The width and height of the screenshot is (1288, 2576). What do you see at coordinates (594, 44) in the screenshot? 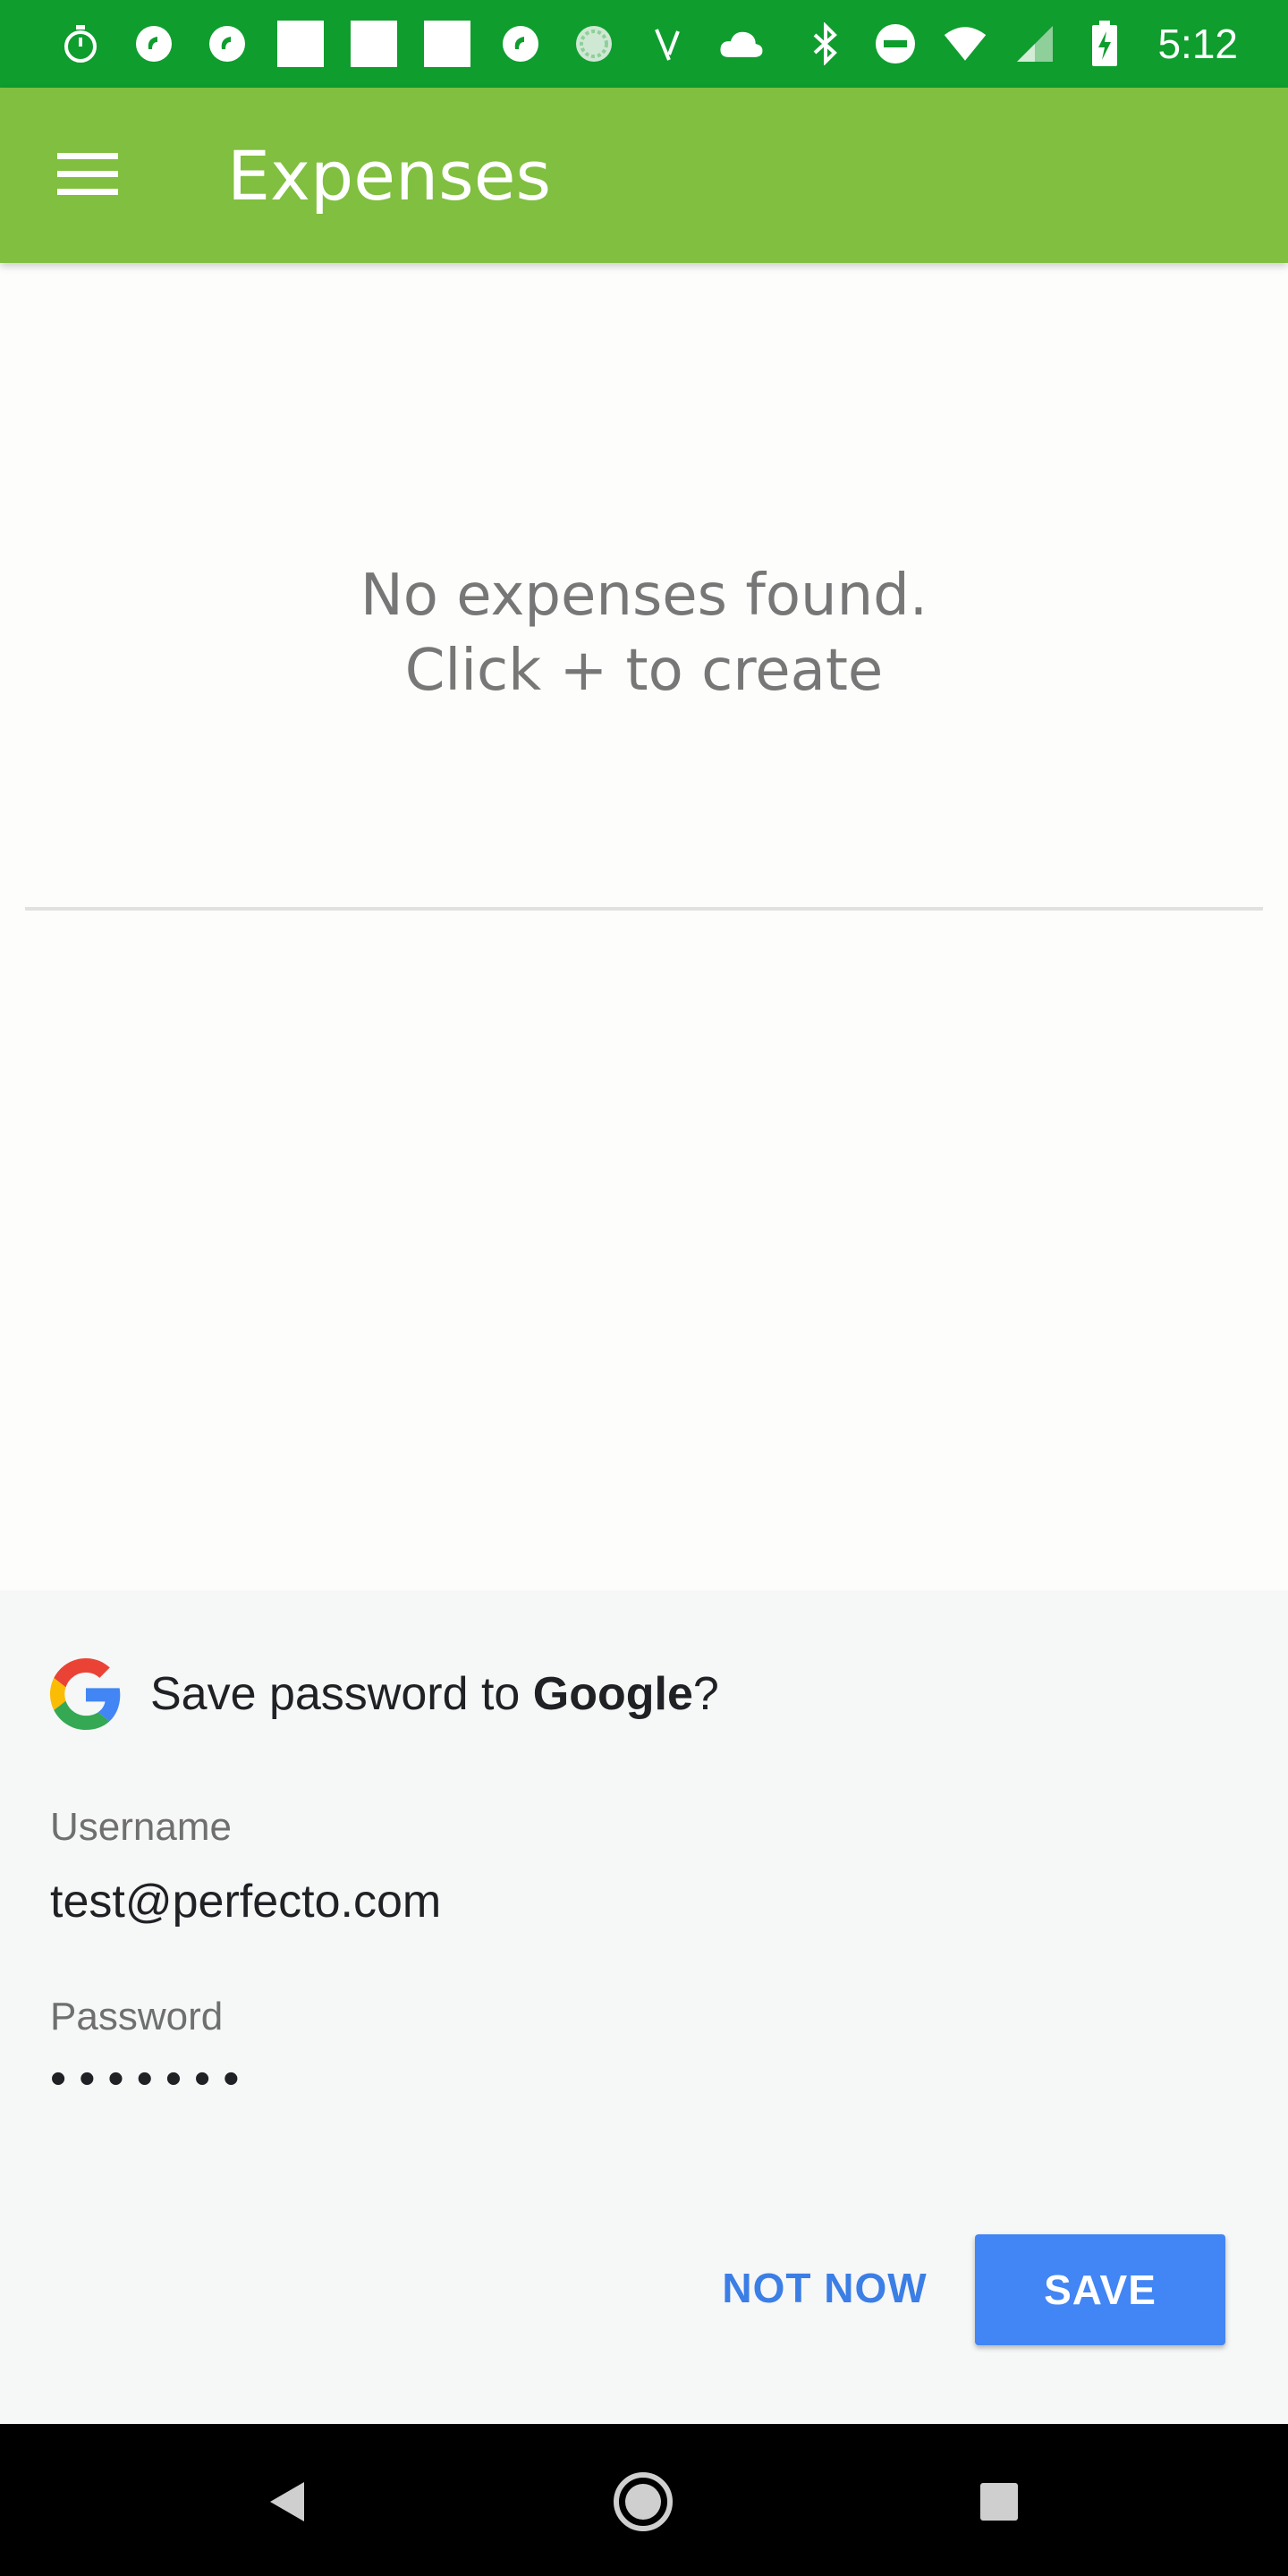
I see `sync-icon` at bounding box center [594, 44].